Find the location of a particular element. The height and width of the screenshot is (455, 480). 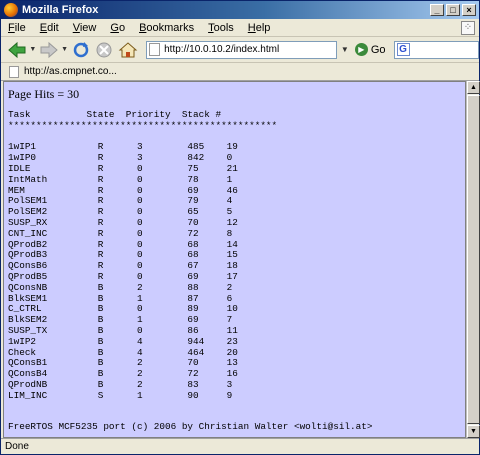

google-icon: G is located at coordinates (403, 49).